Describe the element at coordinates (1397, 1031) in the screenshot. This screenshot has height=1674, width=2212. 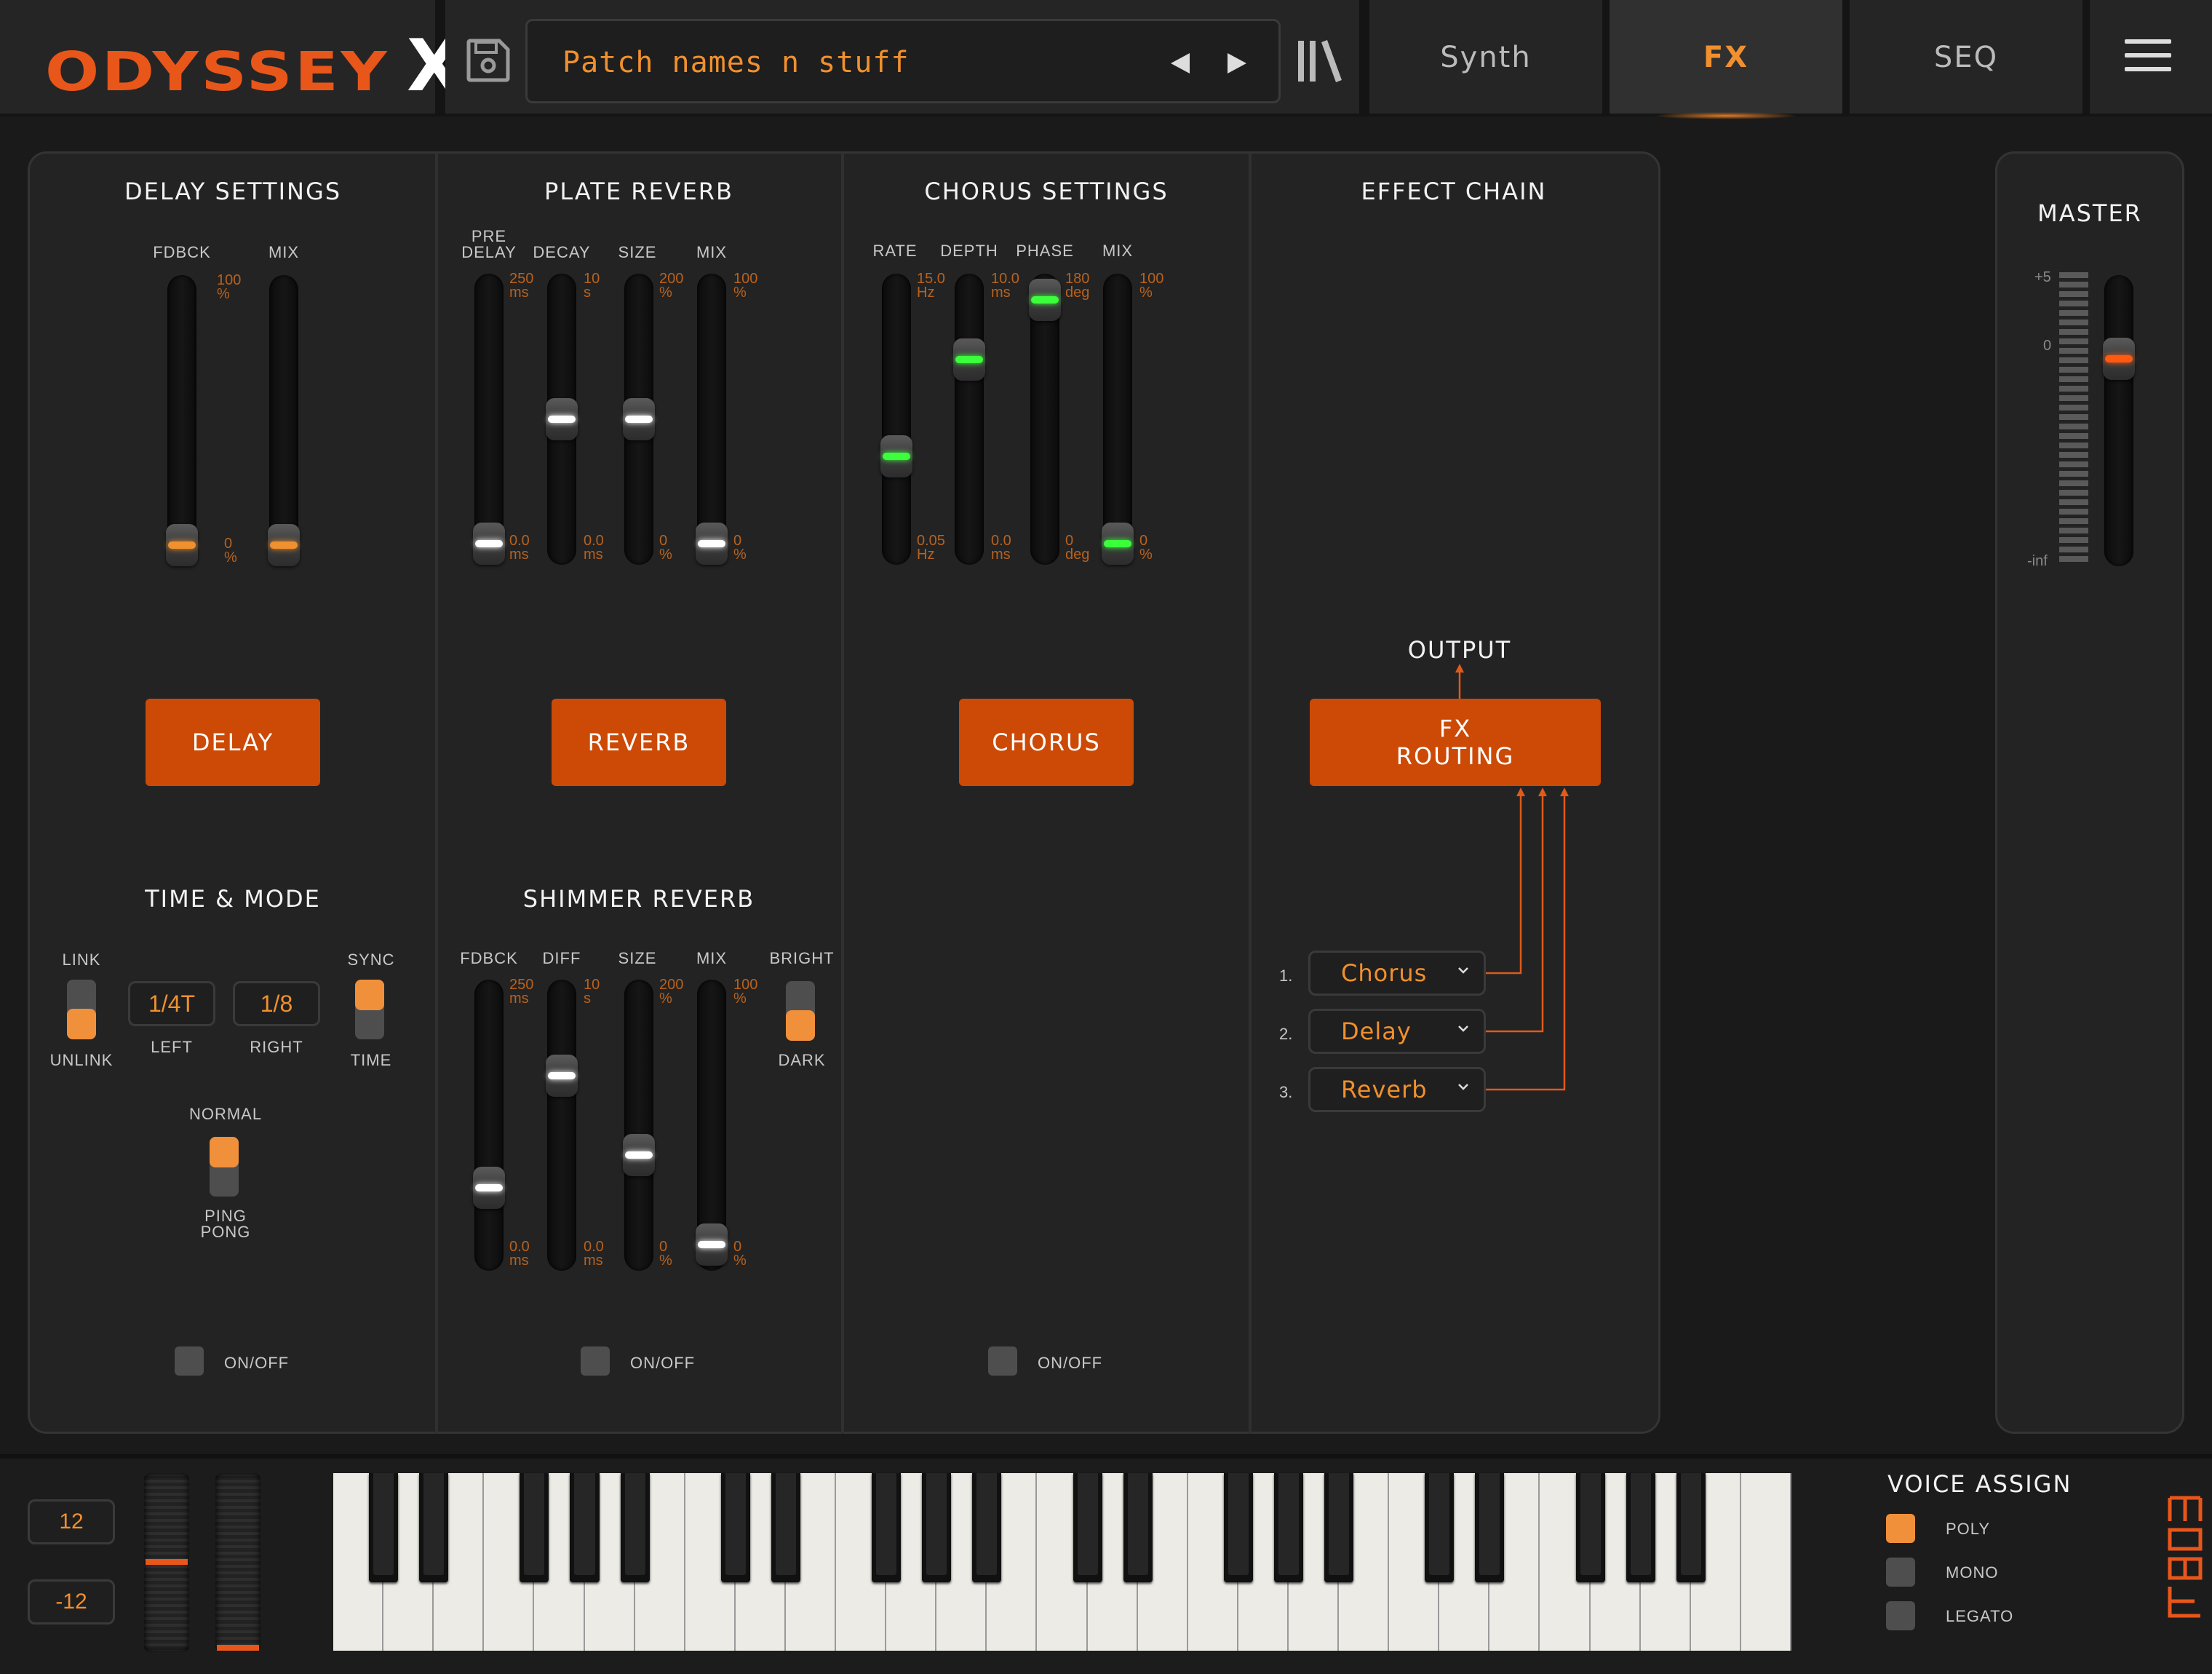
I see `effect-slot-2-dropdown: Delay` at that location.